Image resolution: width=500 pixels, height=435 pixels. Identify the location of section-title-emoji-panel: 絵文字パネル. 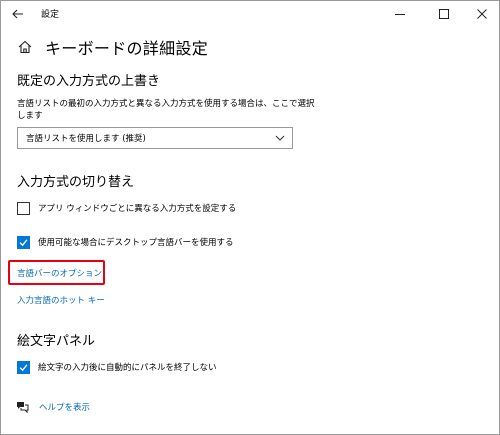
(56, 341).